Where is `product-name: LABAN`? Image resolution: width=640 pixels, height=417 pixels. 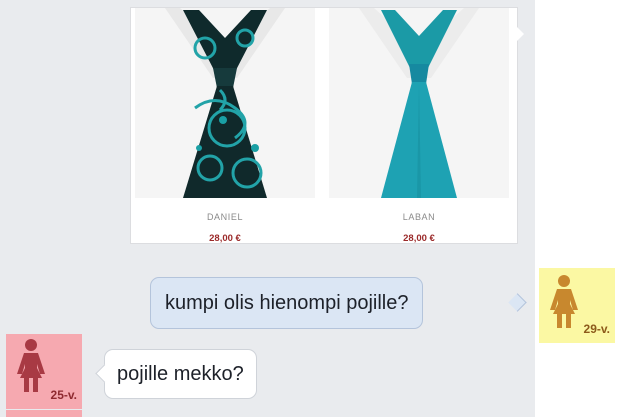 product-name: LABAN is located at coordinates (419, 217).